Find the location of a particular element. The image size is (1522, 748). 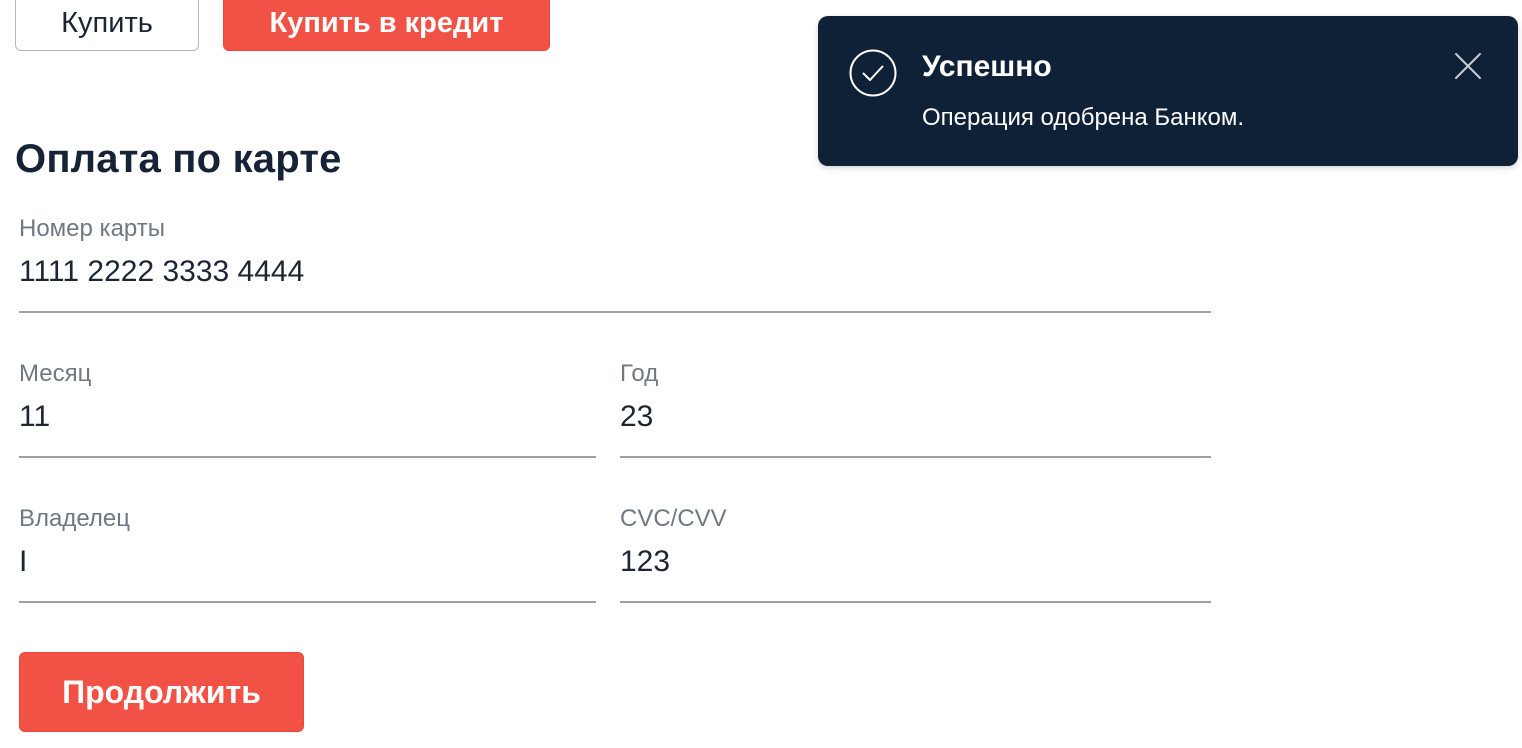

page-title: Оплата по карте is located at coordinates (178, 159).